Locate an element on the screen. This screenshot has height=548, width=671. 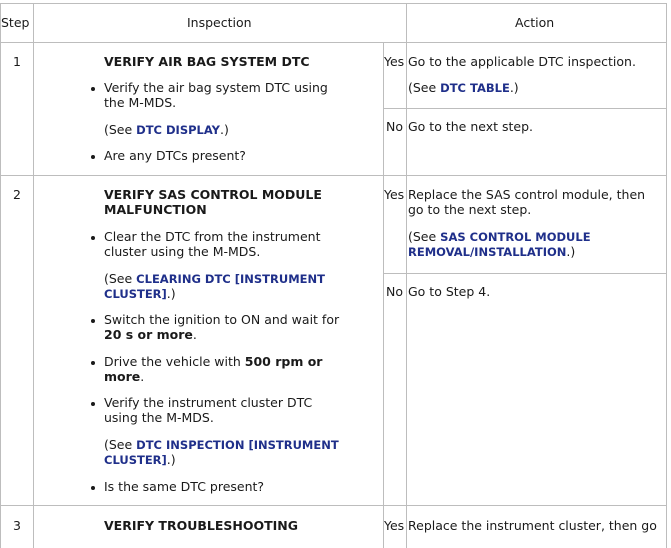
emphasis: more is located at coordinates (122, 376).